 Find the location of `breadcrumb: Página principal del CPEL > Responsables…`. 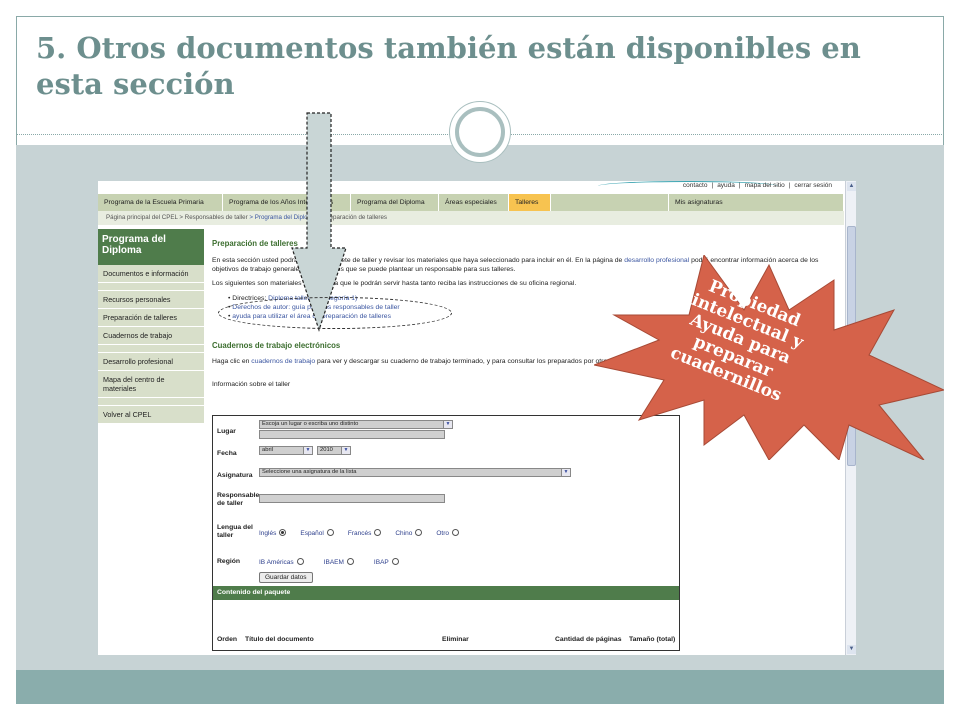

breadcrumb: Página principal del CPEL > Responsables… is located at coordinates (471, 218).